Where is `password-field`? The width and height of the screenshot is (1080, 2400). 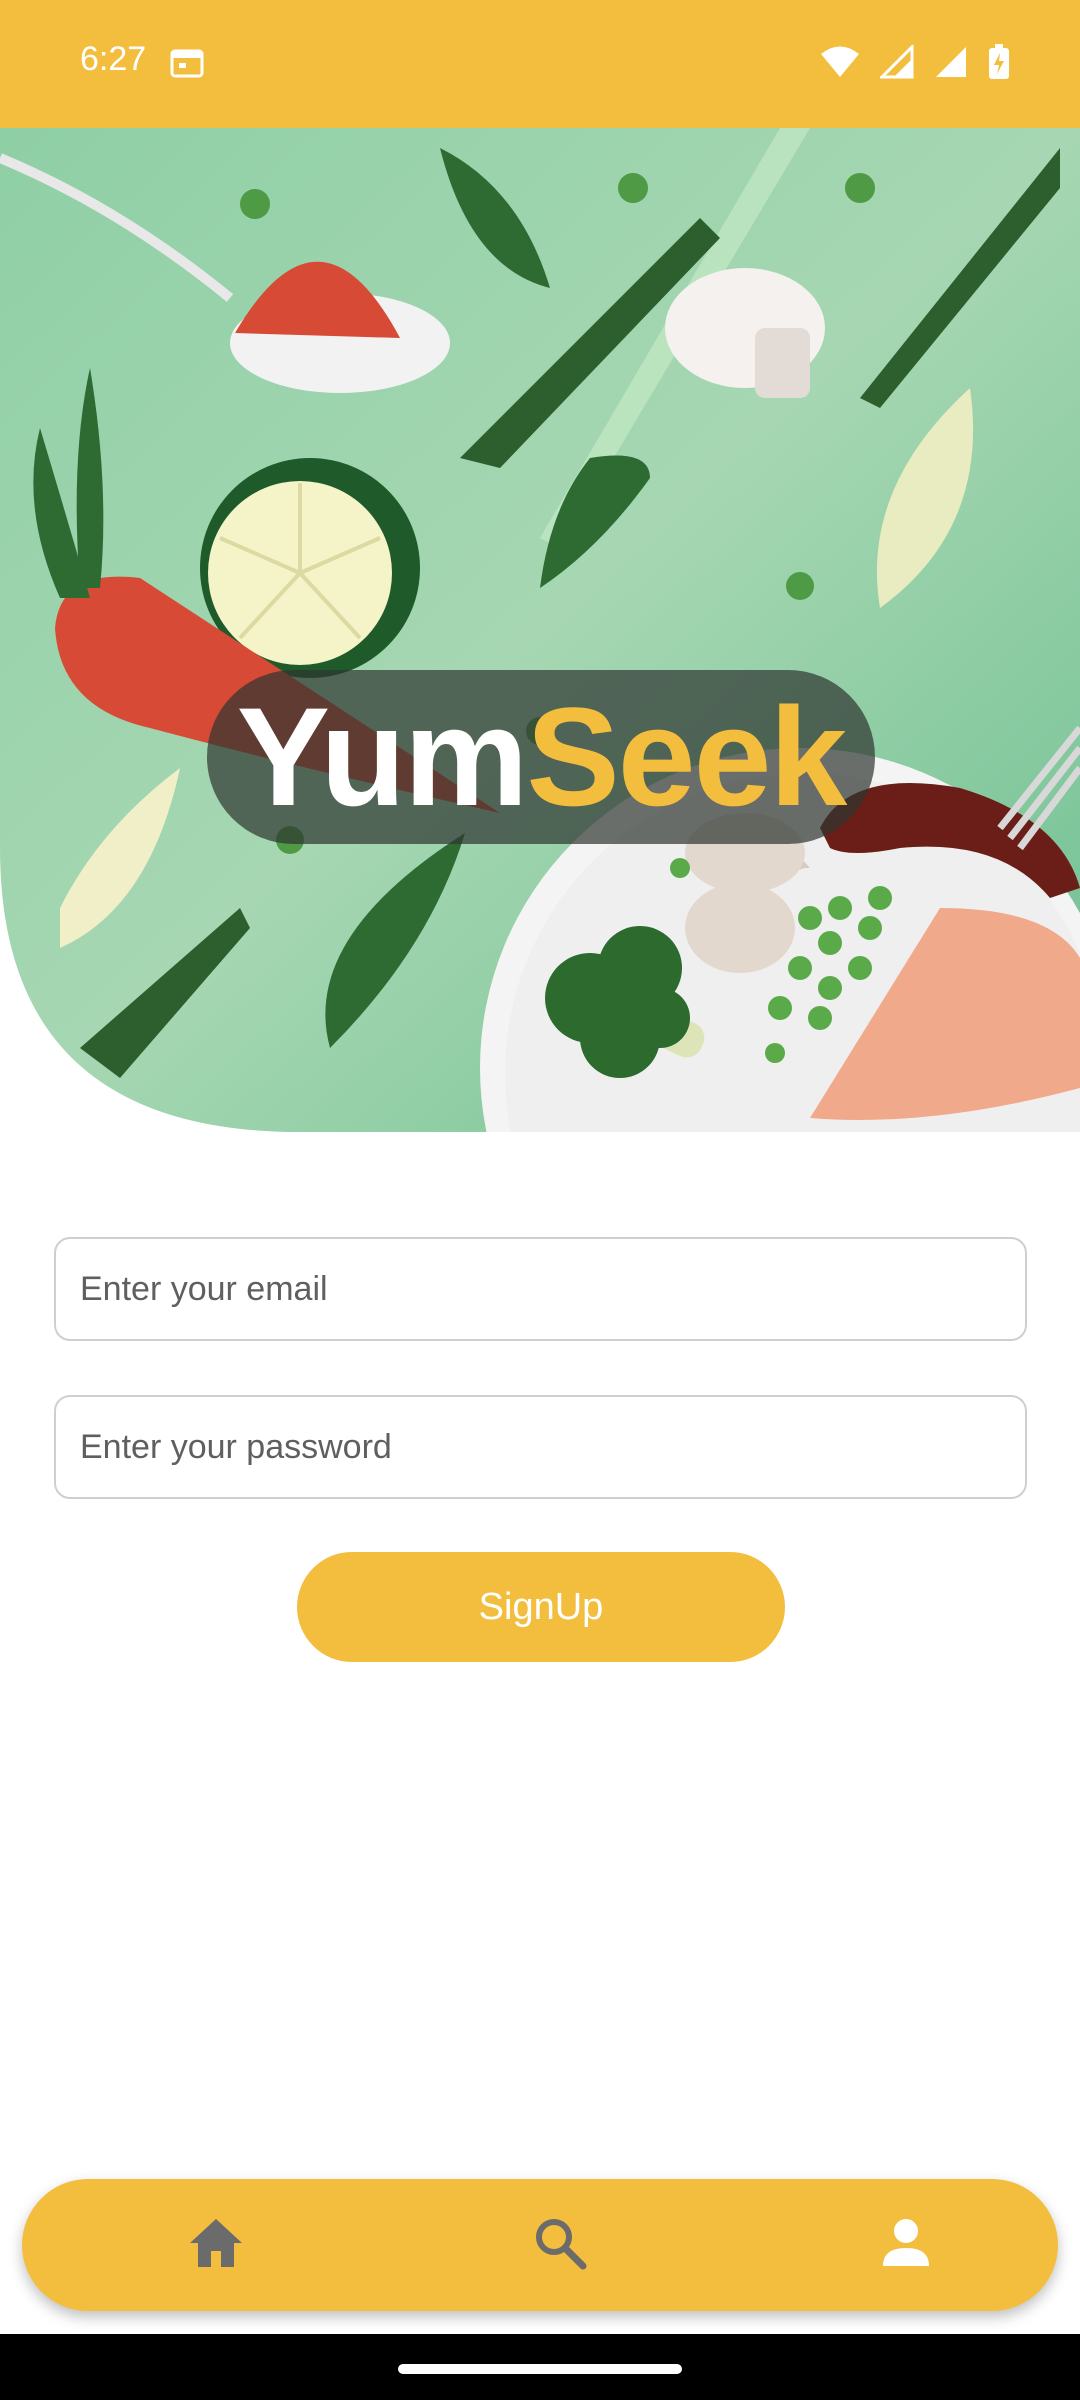
password-field is located at coordinates (540, 1447).